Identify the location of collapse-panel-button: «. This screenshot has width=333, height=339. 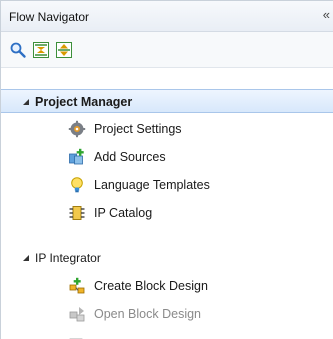
(326, 14).